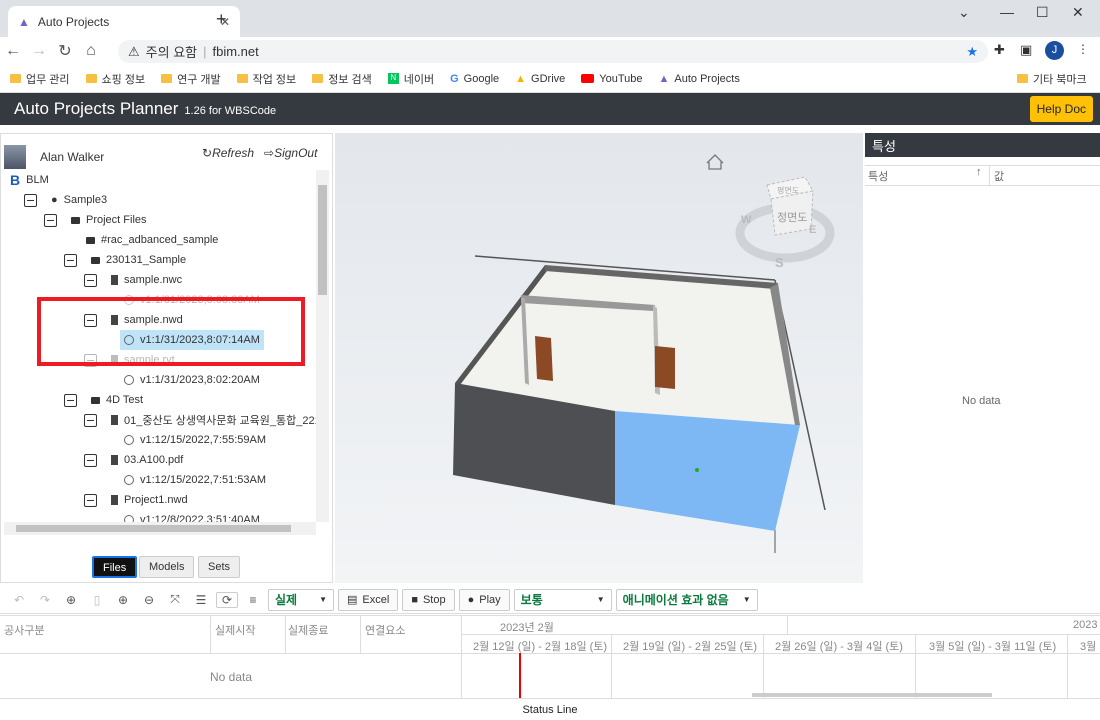  Describe the element at coordinates (219, 567) in the screenshot. I see `tab-sets: Sets` at that location.